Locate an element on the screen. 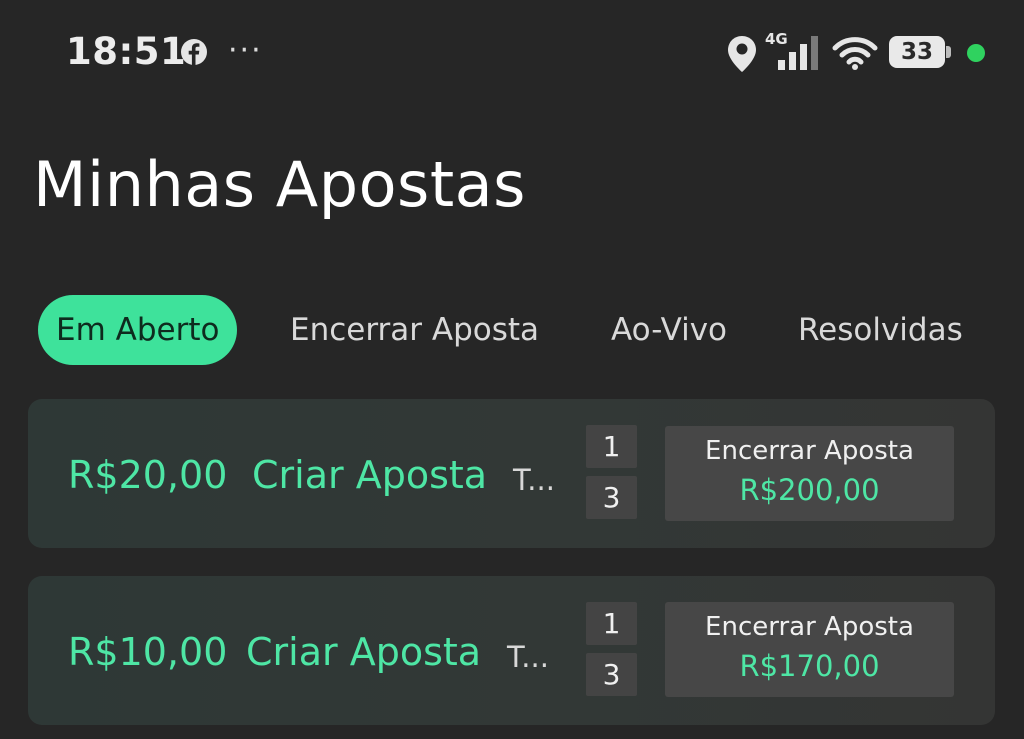 This screenshot has height=739, width=1024. cashout-value: R$170,00 is located at coordinates (809, 666).